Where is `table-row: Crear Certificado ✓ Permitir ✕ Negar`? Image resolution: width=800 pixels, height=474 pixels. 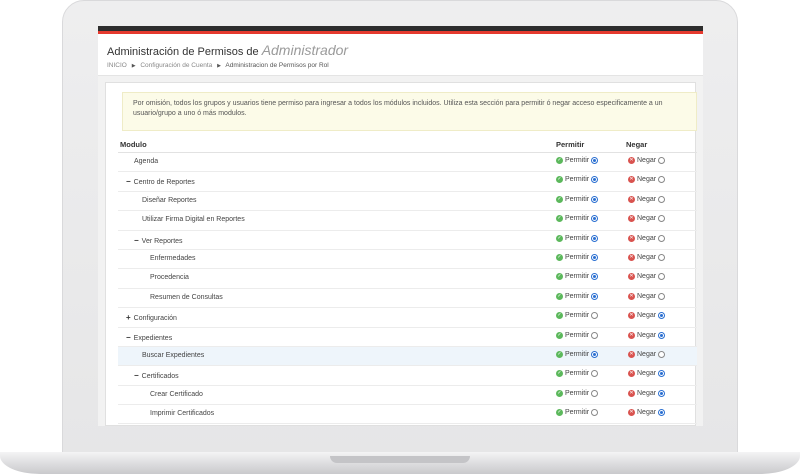 table-row: Crear Certificado ✓ Permitir ✕ Negar is located at coordinates (407, 396).